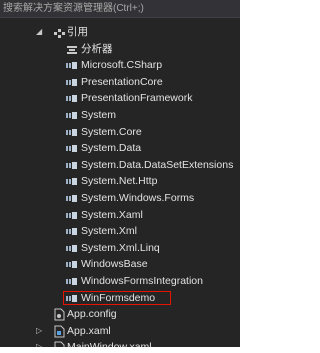 This screenshot has width=320, height=353. I want to click on search-placeholder: 搜索解决方案资源管理器(Ctrl+;), so click(73, 8).